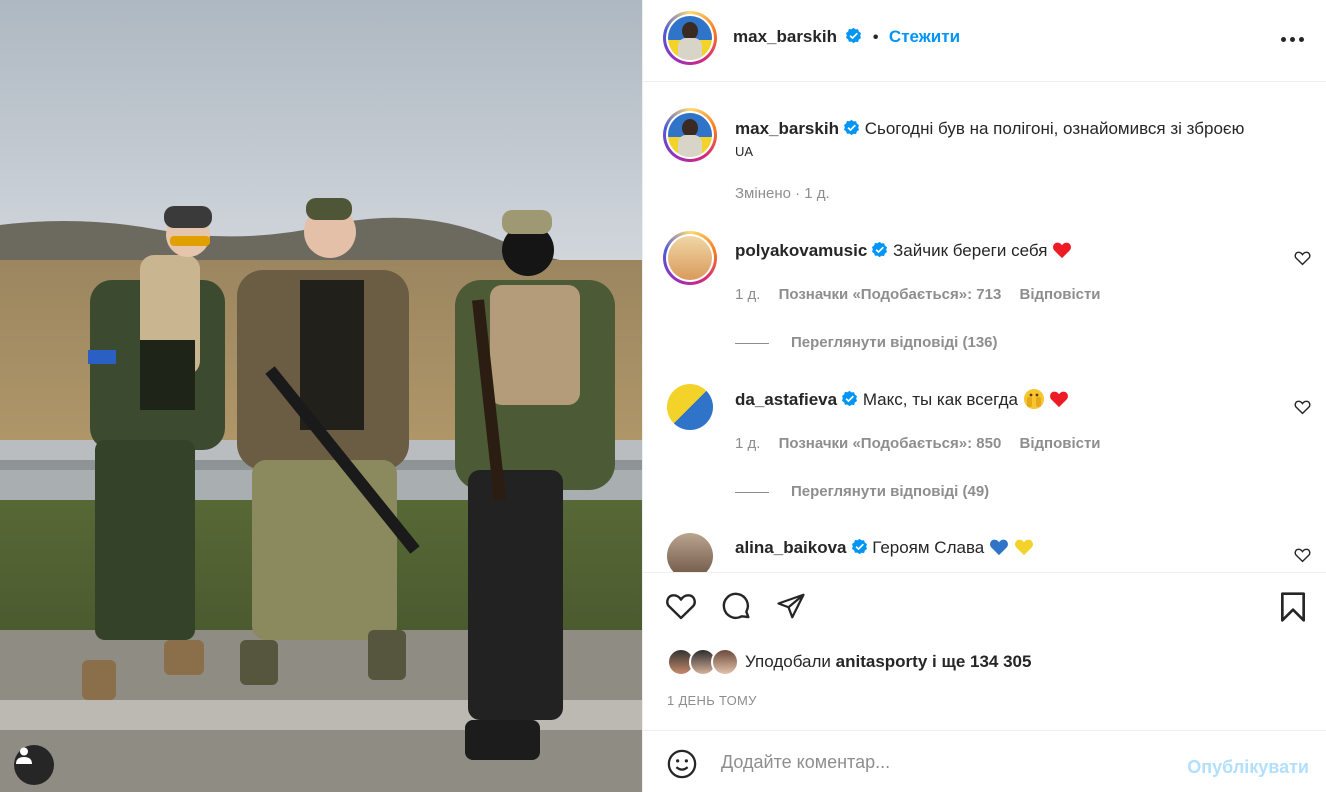 This screenshot has width=1326, height=792. I want to click on view-replies-label: Переглянути відповіді (49), so click(890, 491).